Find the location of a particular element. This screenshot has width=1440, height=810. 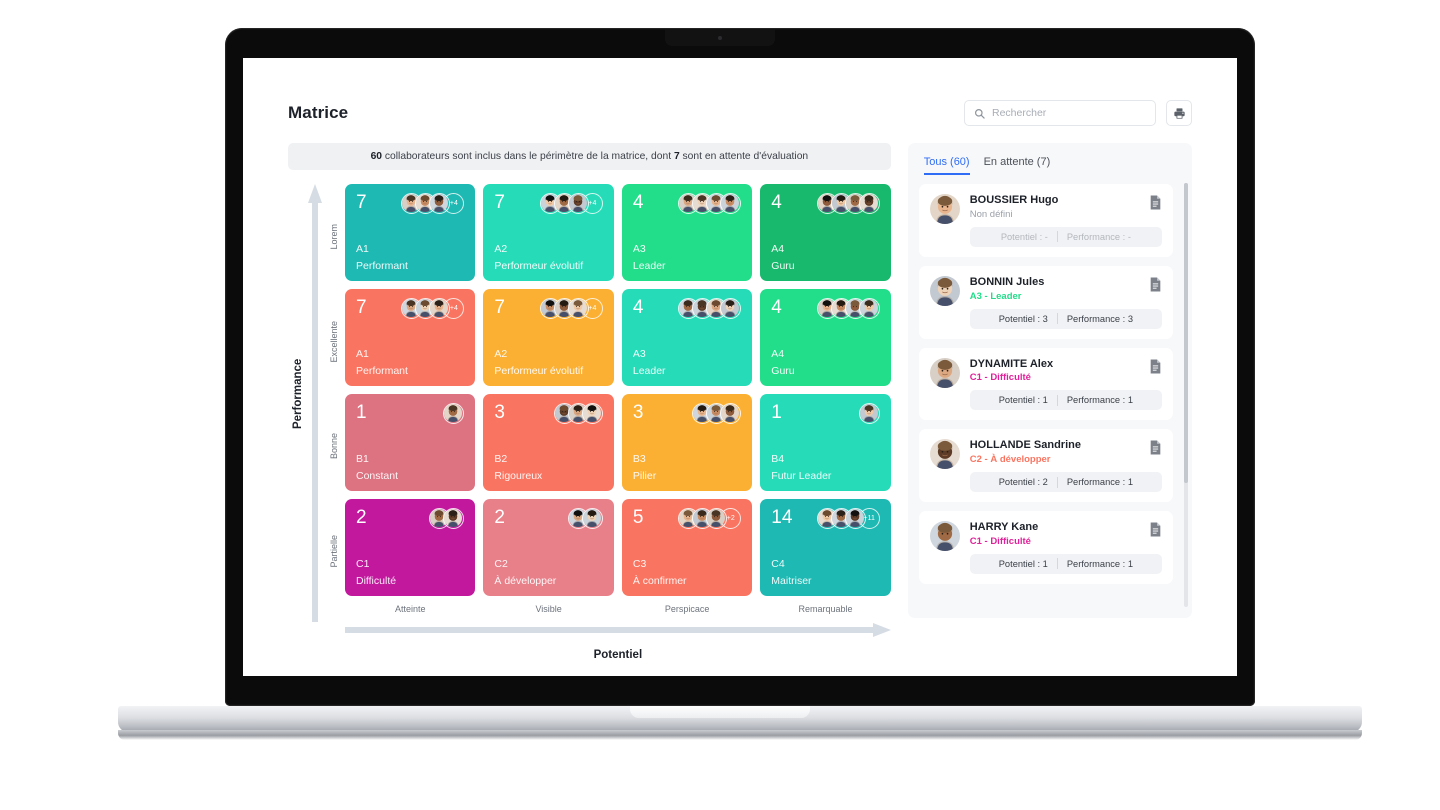

laptop-foot is located at coordinates (740, 735).